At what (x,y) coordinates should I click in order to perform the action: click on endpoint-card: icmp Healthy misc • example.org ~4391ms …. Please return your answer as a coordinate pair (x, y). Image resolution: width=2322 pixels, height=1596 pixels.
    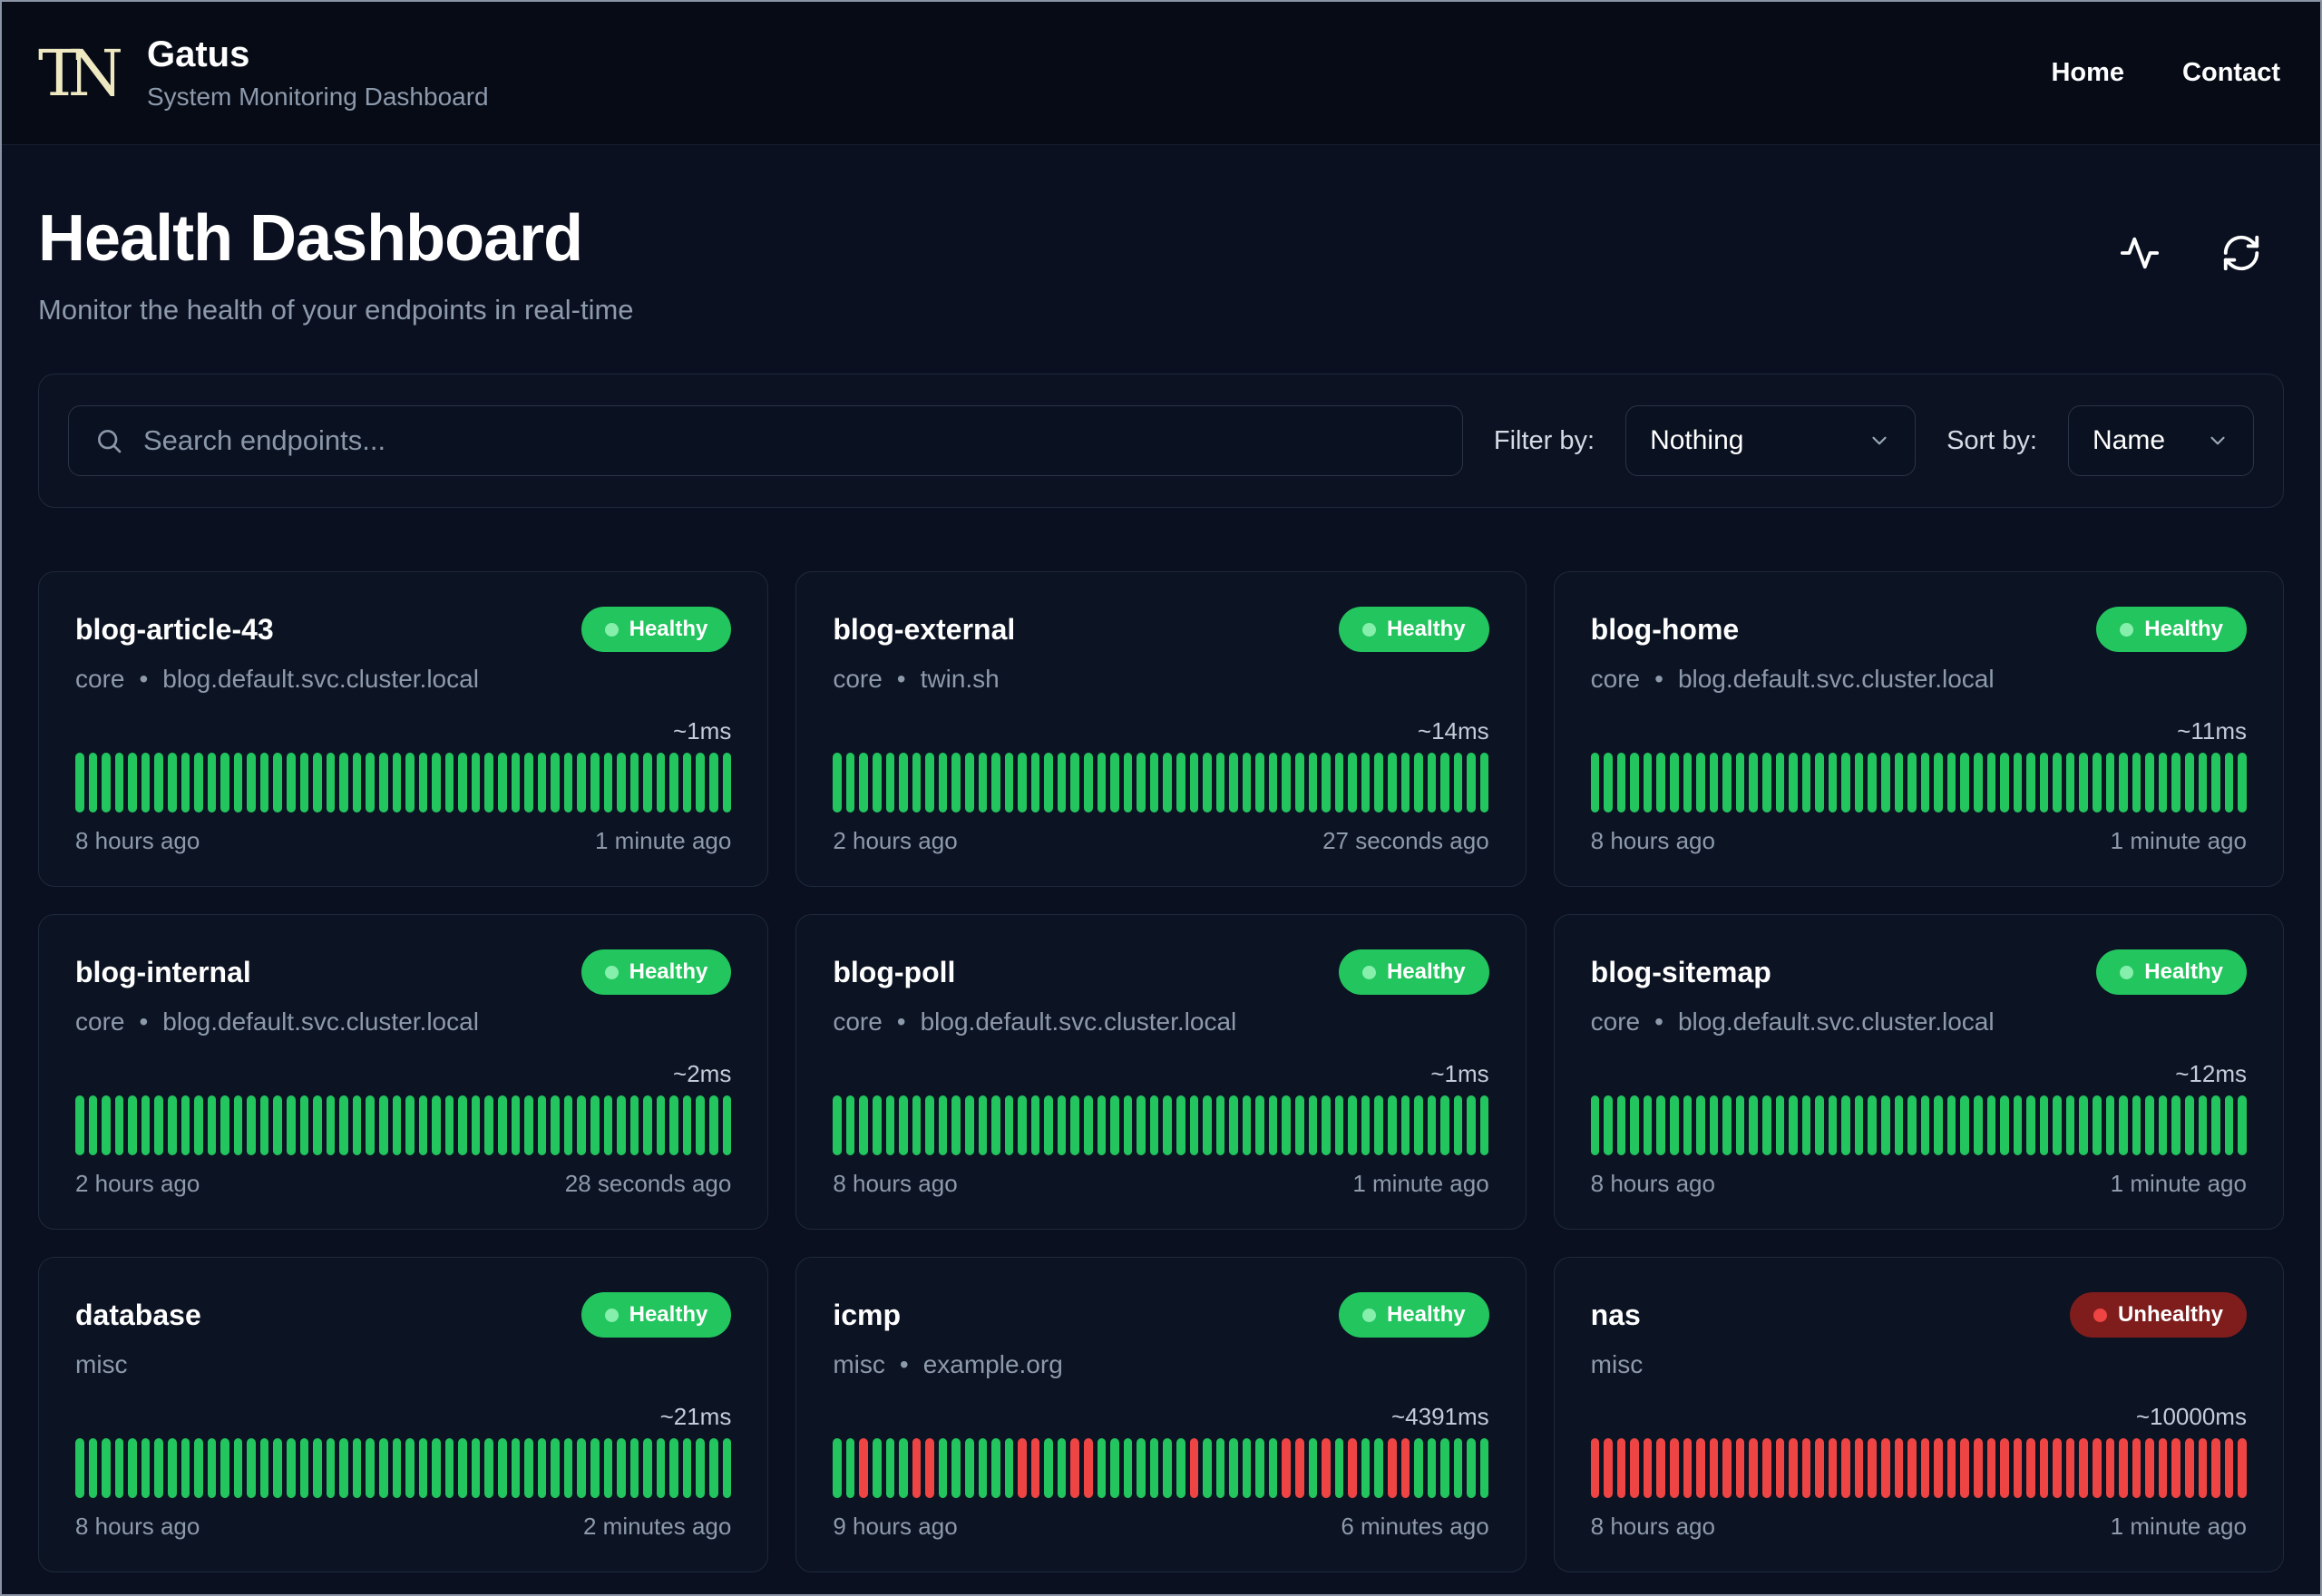
    Looking at the image, I should click on (1161, 1414).